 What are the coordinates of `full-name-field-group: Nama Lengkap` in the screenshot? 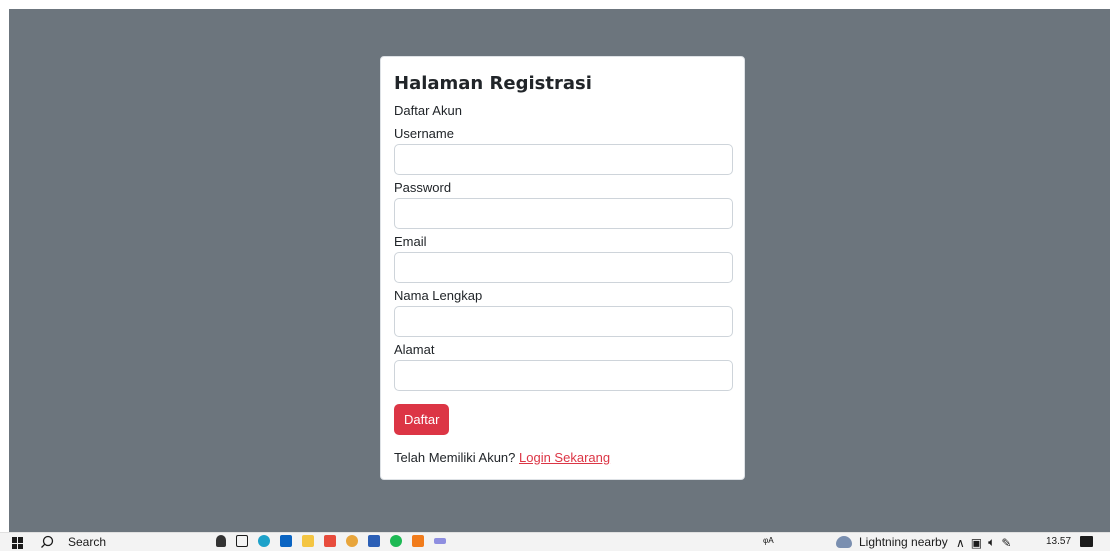 It's located at (563, 312).